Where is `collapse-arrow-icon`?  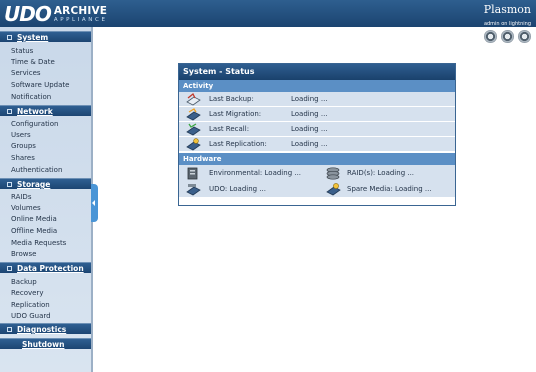
collapse-arrow-icon is located at coordinates (93, 203).